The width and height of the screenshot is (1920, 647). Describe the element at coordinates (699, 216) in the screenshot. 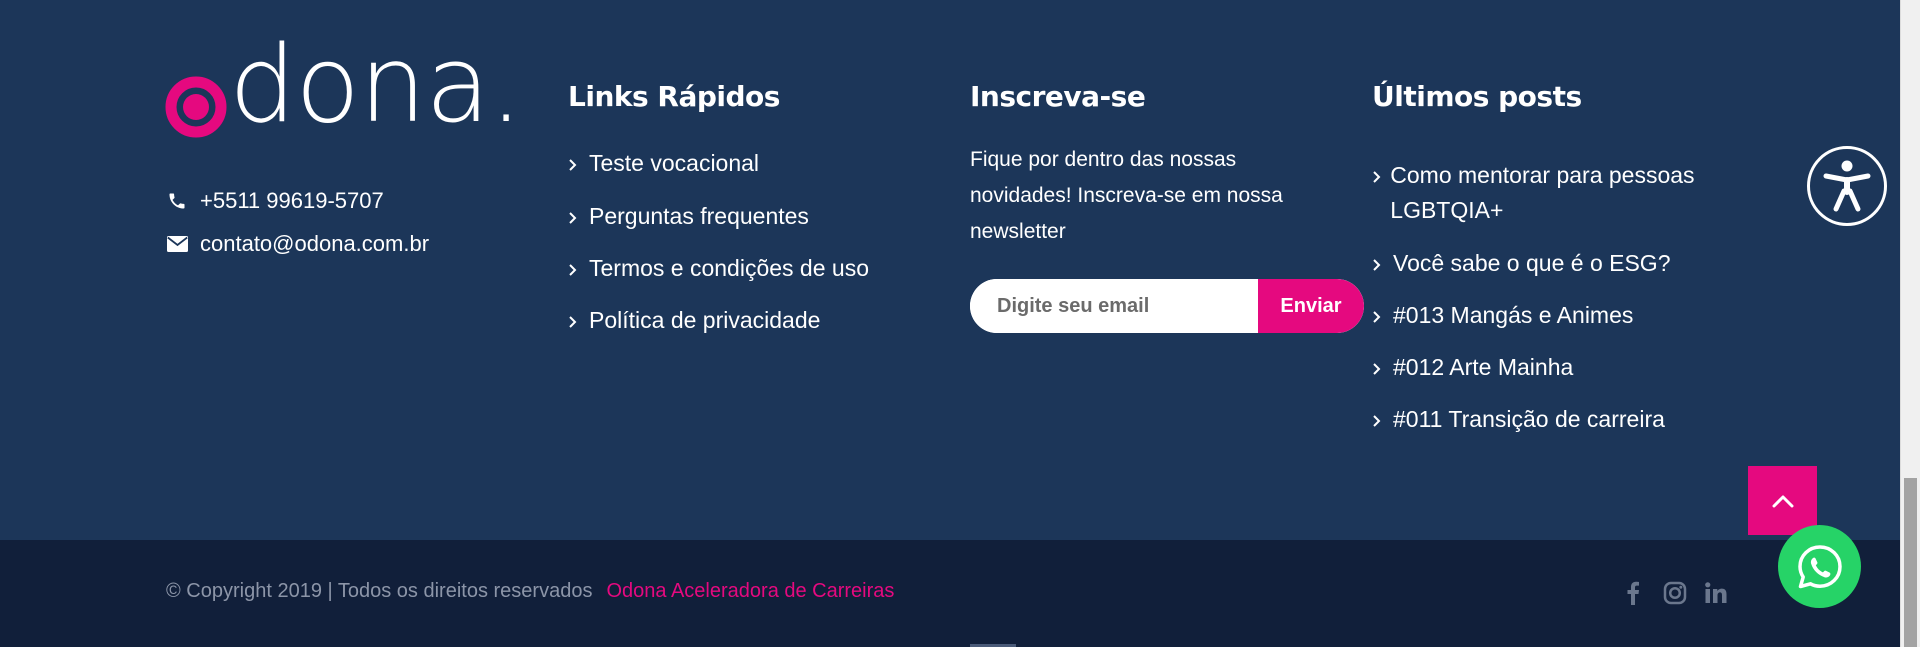

I see `quick-link-label: Perguntas frequentes` at that location.